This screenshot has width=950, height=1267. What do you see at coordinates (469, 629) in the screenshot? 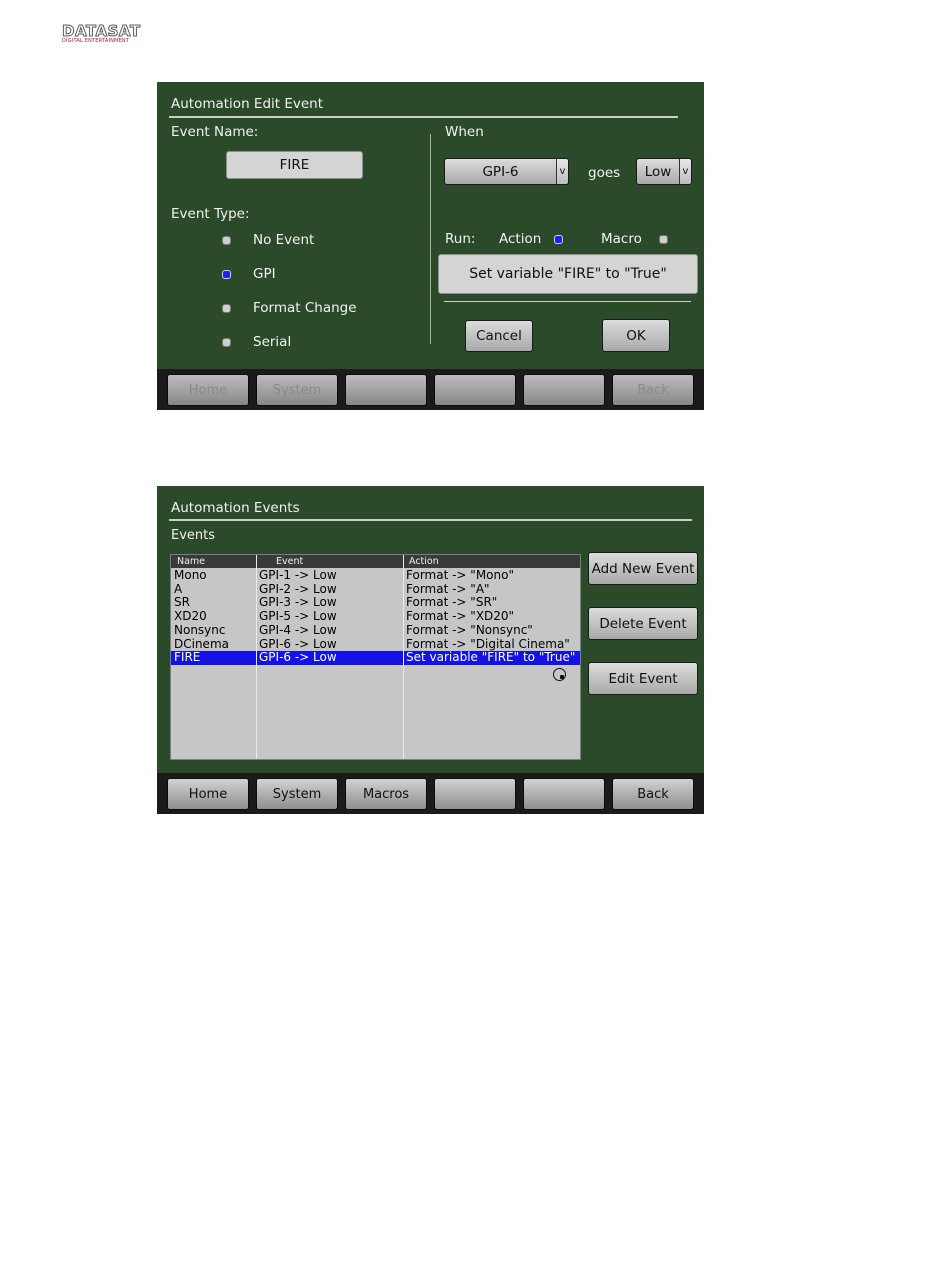
I see `cell-action: Format -> "Nonsync"` at bounding box center [469, 629].